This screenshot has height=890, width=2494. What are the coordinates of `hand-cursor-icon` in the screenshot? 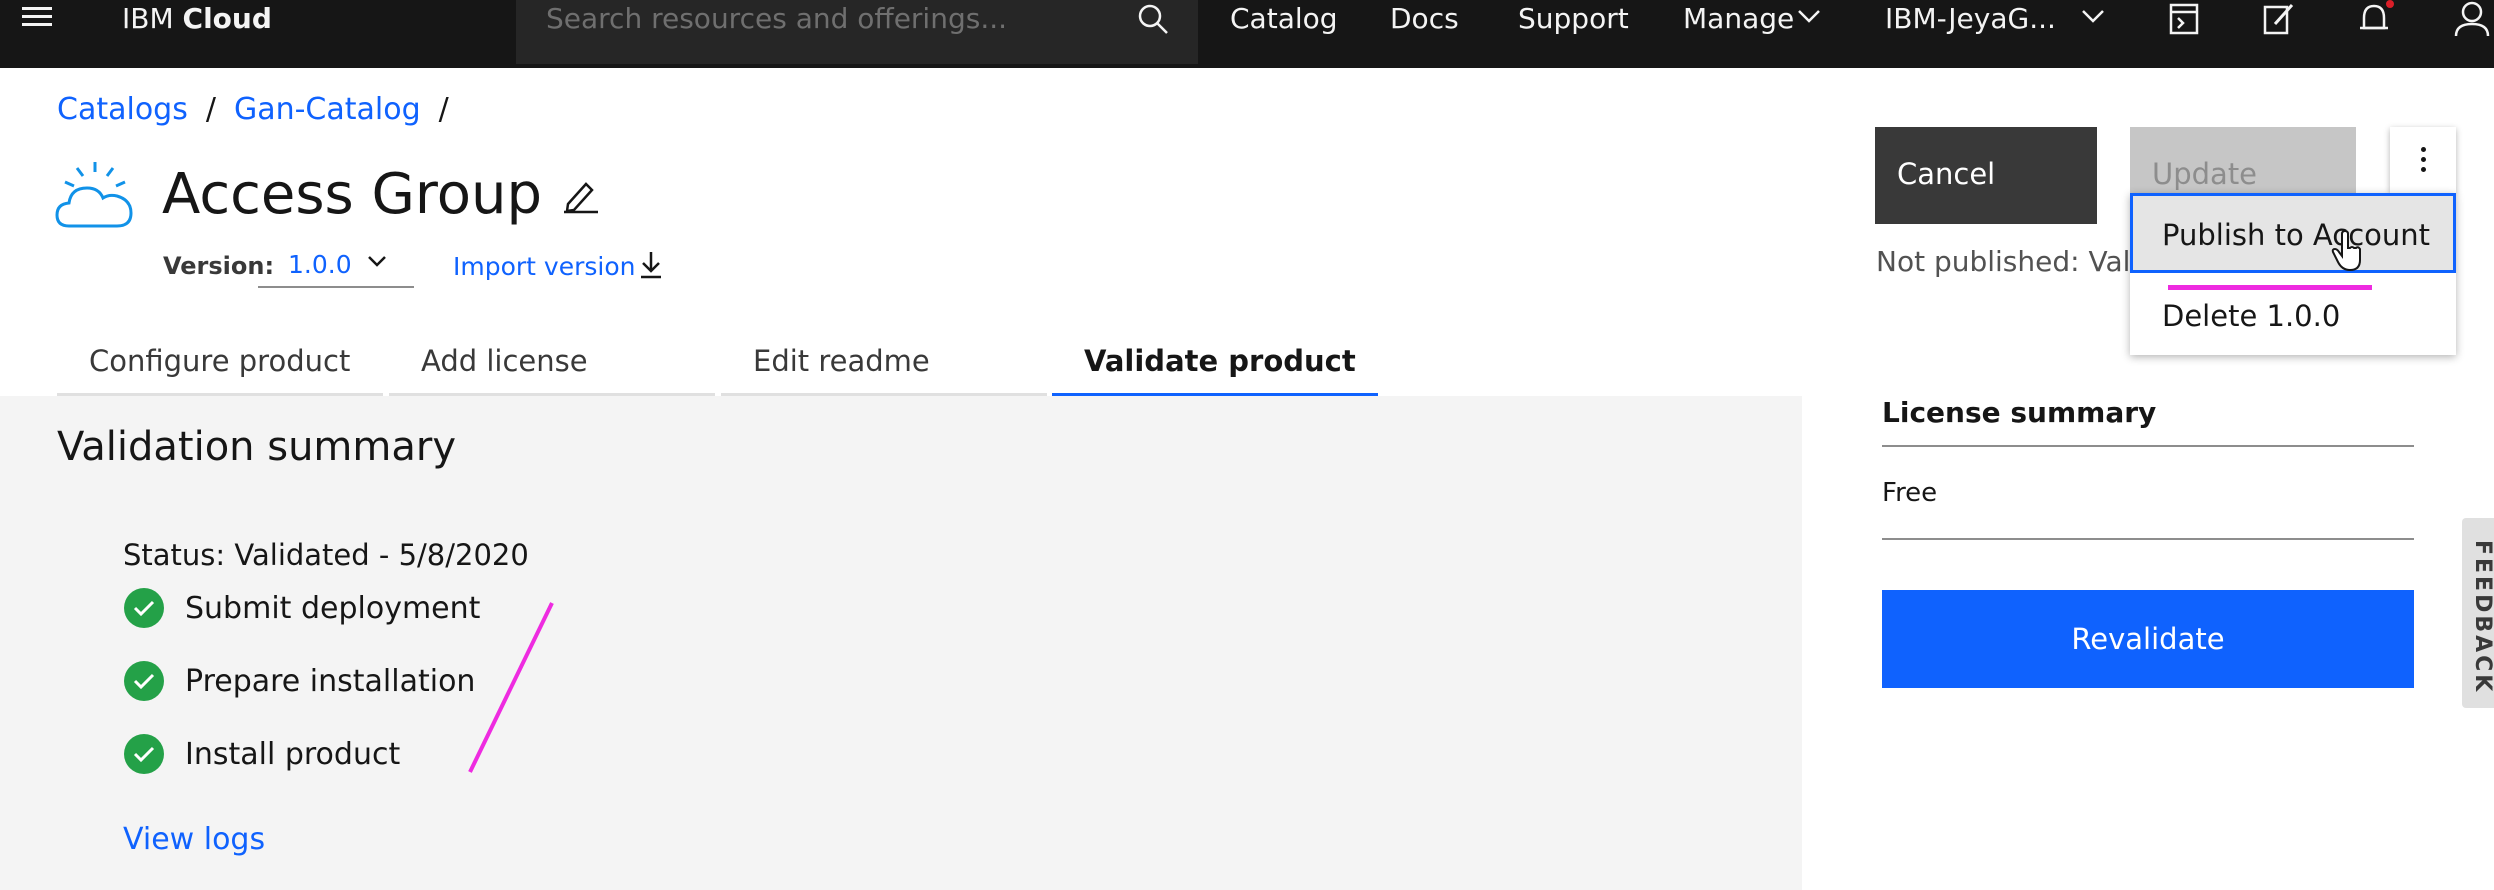 It's located at (2346, 251).